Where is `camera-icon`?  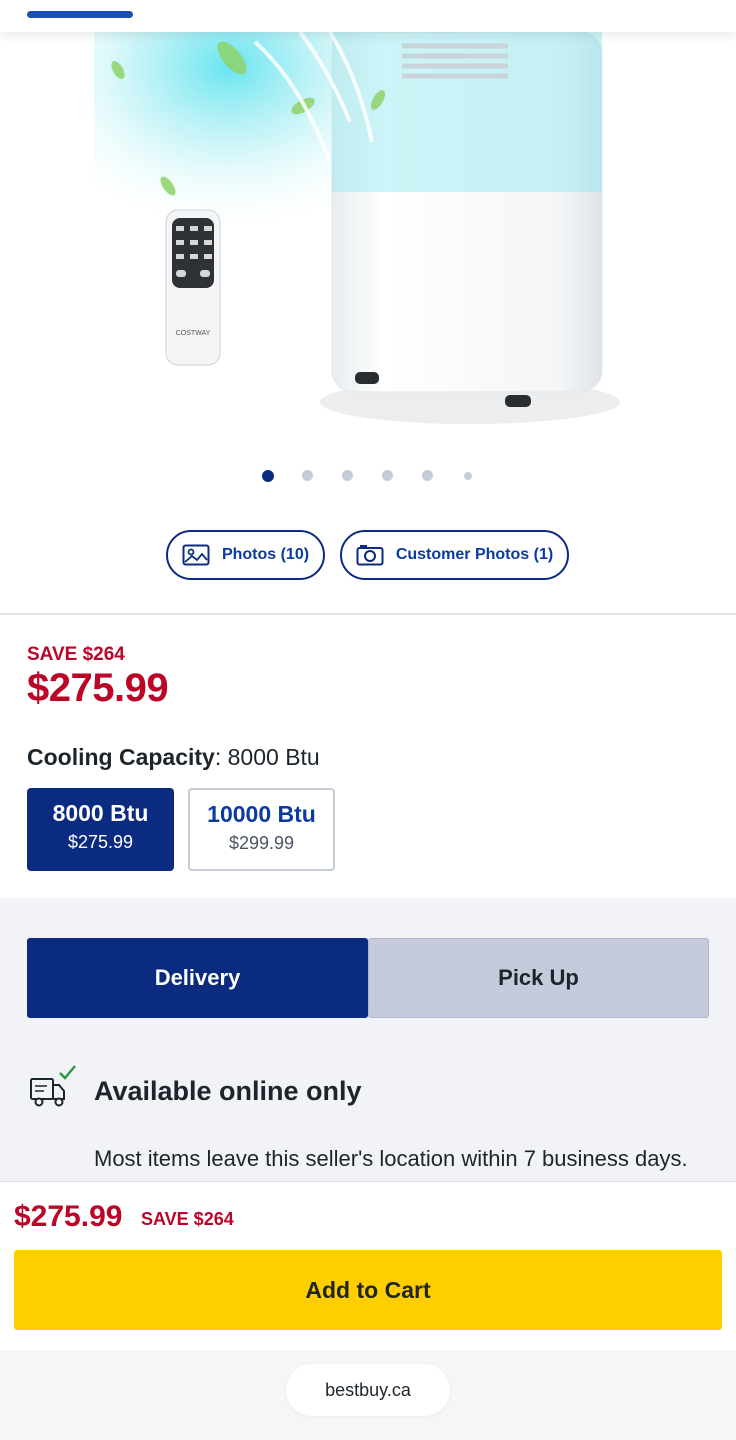 camera-icon is located at coordinates (370, 555).